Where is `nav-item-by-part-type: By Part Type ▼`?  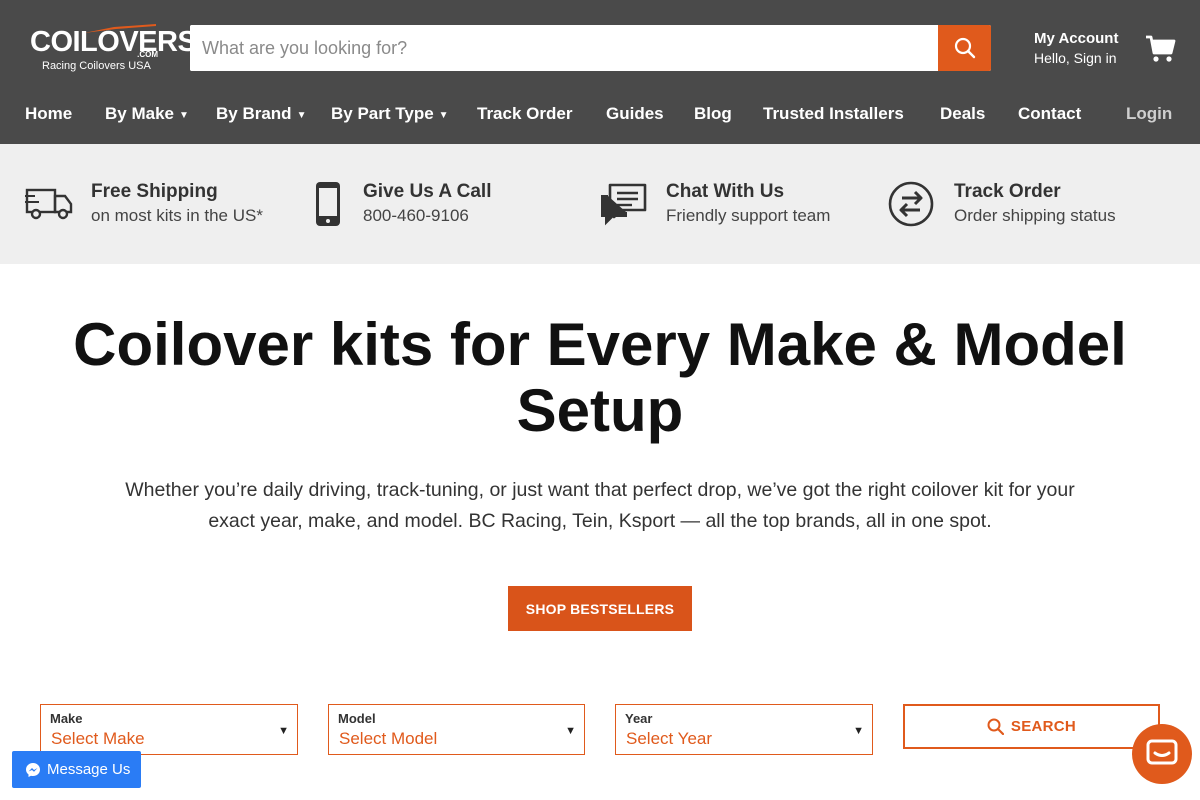
nav-item-by-part-type: By Part Type ▼ is located at coordinates (390, 114).